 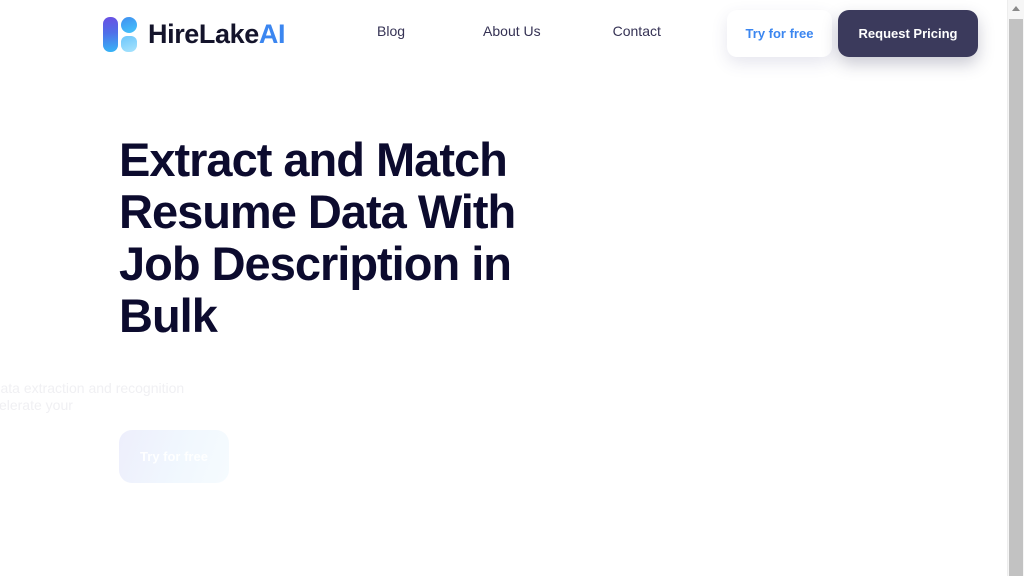 I want to click on scrollbar-thumb, so click(x=1016, y=297).